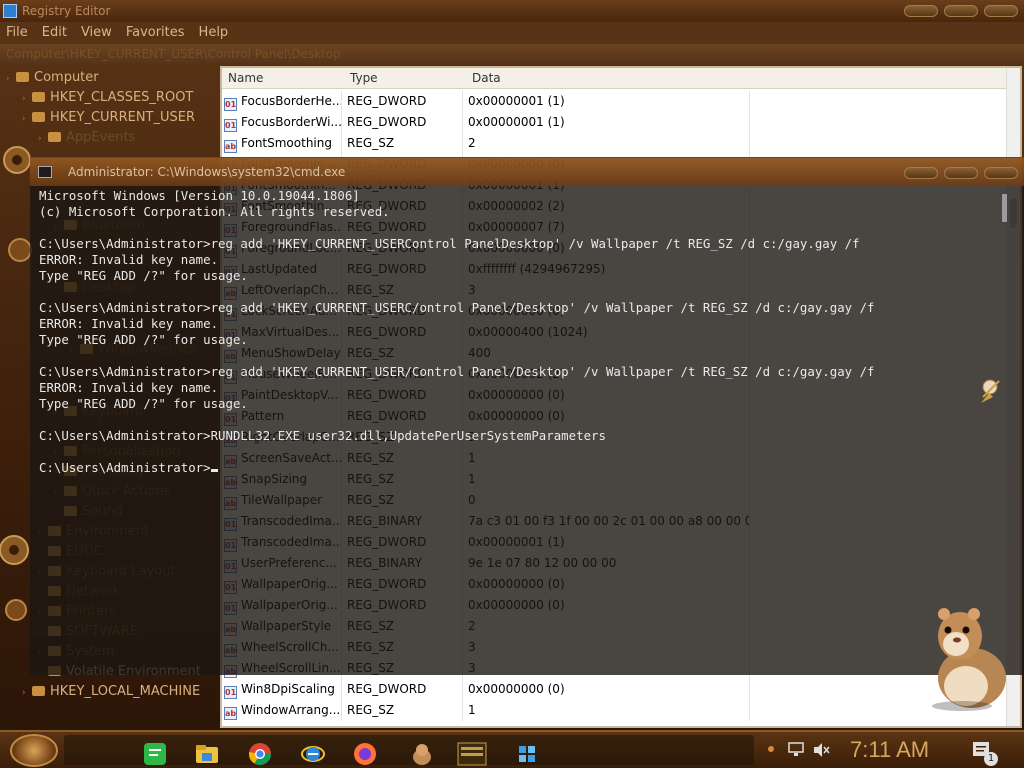 This screenshot has width=1024, height=768. I want to click on menu-file: File, so click(18, 32).